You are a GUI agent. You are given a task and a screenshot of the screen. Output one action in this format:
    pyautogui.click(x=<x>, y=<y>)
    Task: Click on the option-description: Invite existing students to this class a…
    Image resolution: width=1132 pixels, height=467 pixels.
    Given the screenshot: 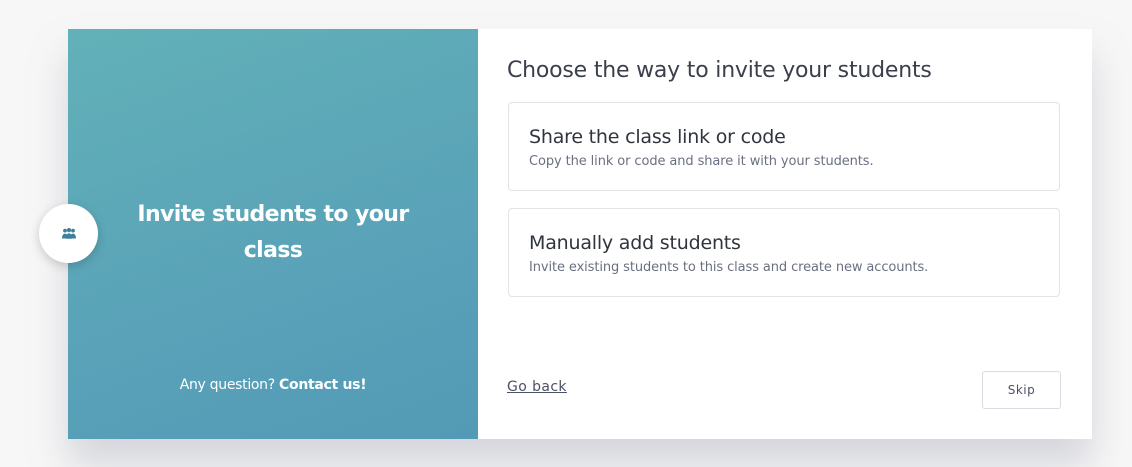 What is the action you would take?
    pyautogui.click(x=729, y=267)
    